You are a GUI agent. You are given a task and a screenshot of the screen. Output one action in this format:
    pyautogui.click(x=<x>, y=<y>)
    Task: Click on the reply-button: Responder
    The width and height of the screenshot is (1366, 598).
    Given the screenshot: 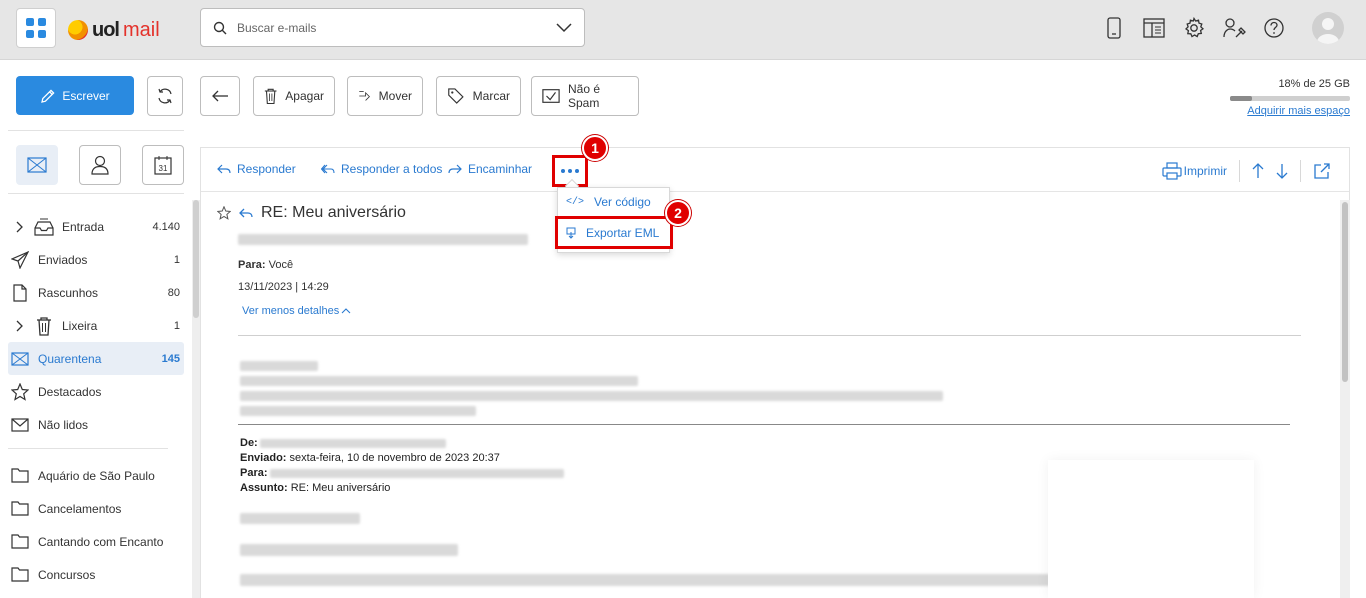 What is the action you would take?
    pyautogui.click(x=256, y=169)
    